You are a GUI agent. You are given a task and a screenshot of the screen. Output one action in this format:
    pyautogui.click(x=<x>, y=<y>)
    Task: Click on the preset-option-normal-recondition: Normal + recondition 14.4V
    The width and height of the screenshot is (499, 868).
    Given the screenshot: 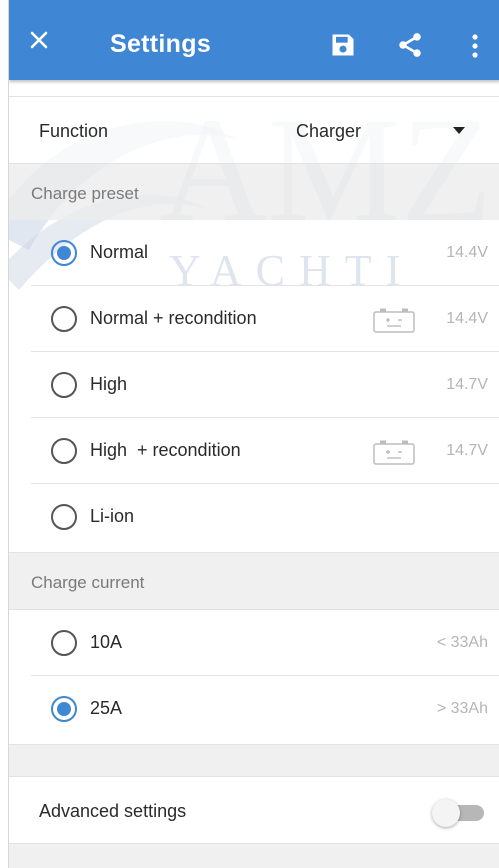 What is the action you would take?
    pyautogui.click(x=254, y=319)
    